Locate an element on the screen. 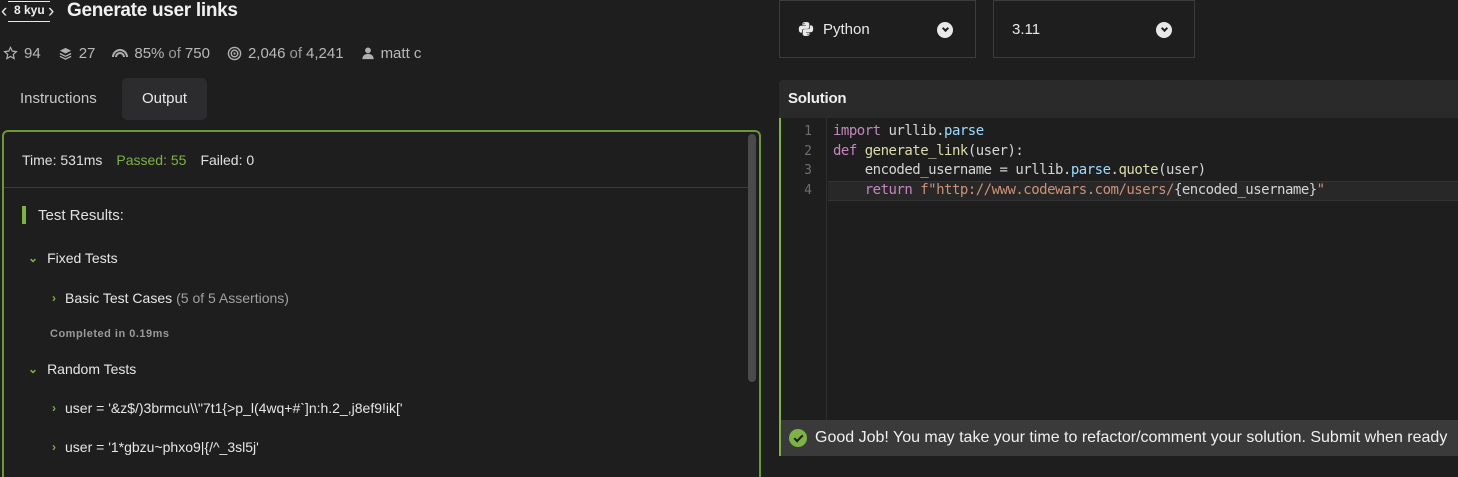  assertion-count: (5 of 5 Assertions) is located at coordinates (232, 298).